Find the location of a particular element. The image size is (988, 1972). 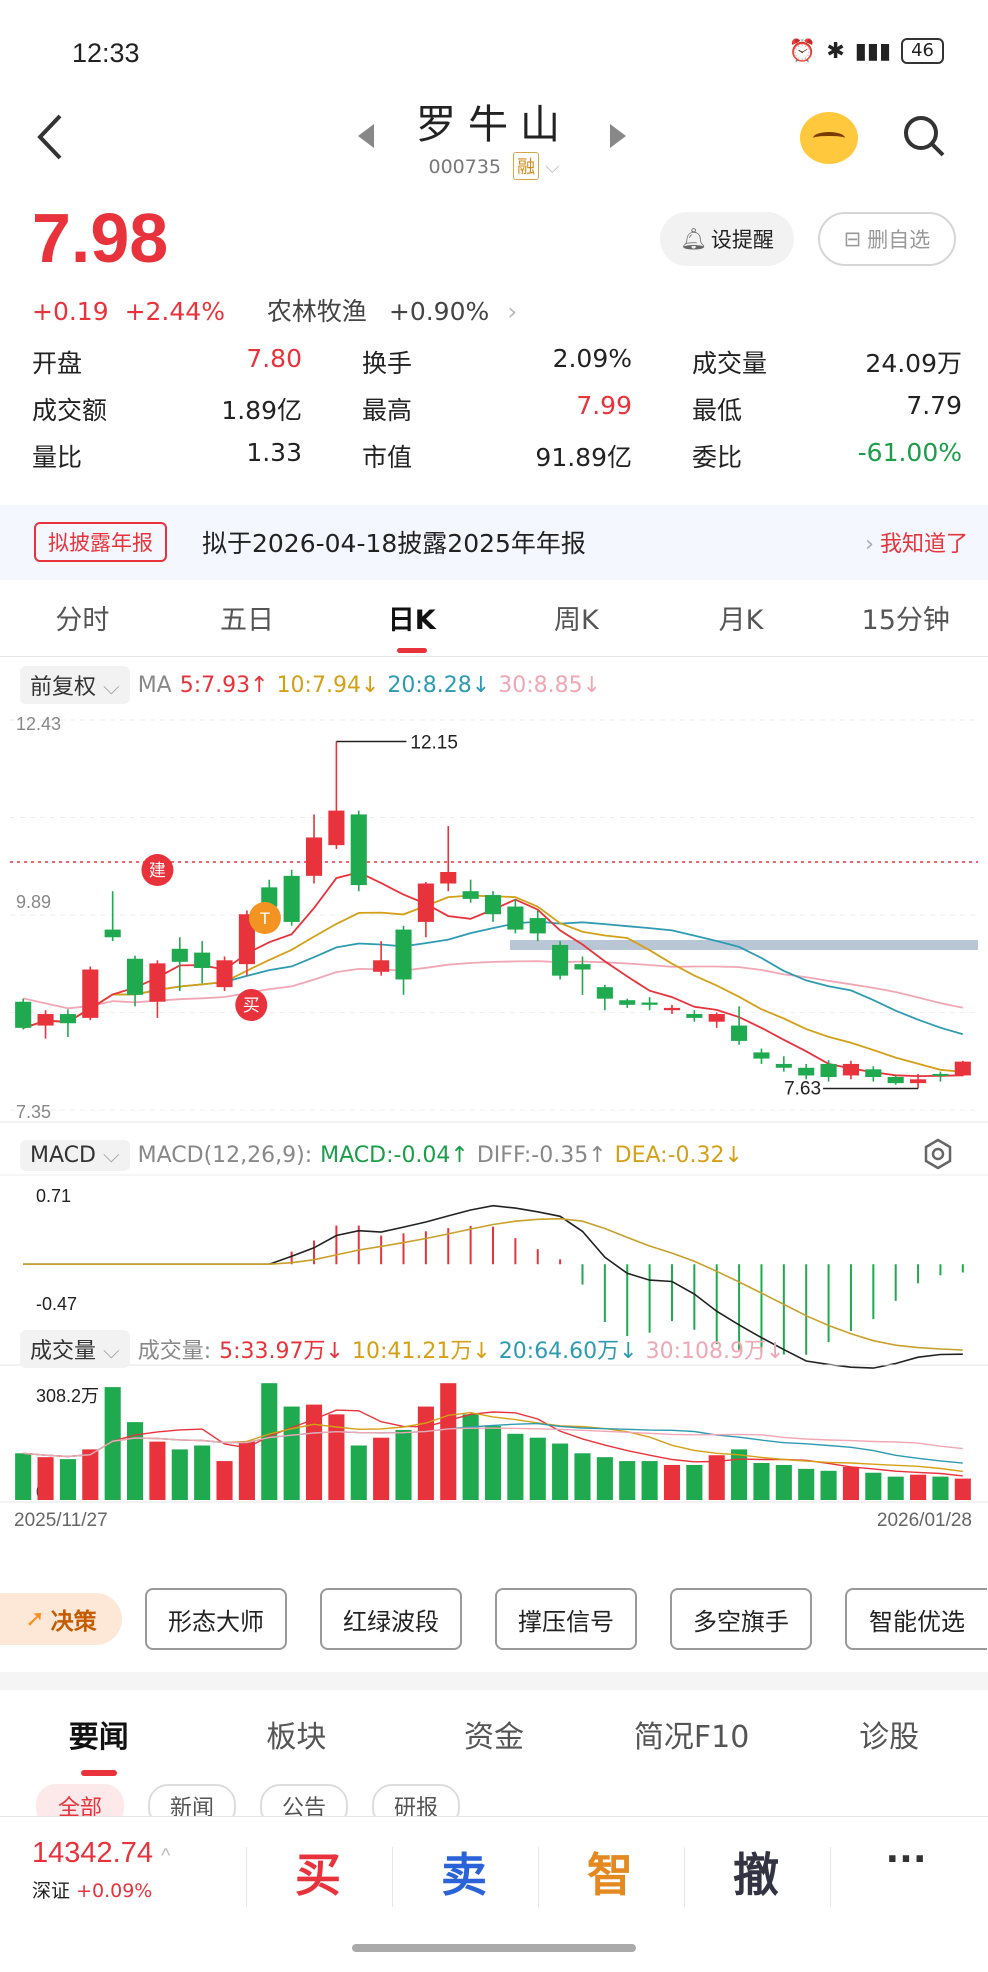

home-indicator is located at coordinates (494, 1948).